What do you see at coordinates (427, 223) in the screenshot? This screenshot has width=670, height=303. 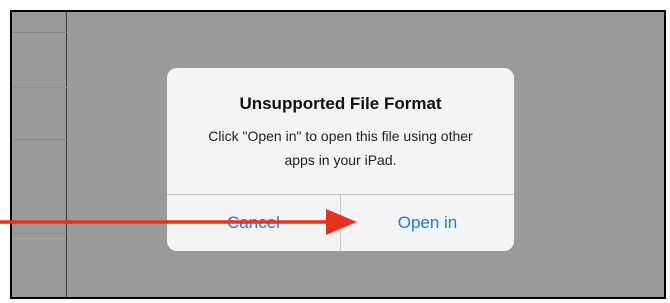 I see `open-in-button: Open in` at bounding box center [427, 223].